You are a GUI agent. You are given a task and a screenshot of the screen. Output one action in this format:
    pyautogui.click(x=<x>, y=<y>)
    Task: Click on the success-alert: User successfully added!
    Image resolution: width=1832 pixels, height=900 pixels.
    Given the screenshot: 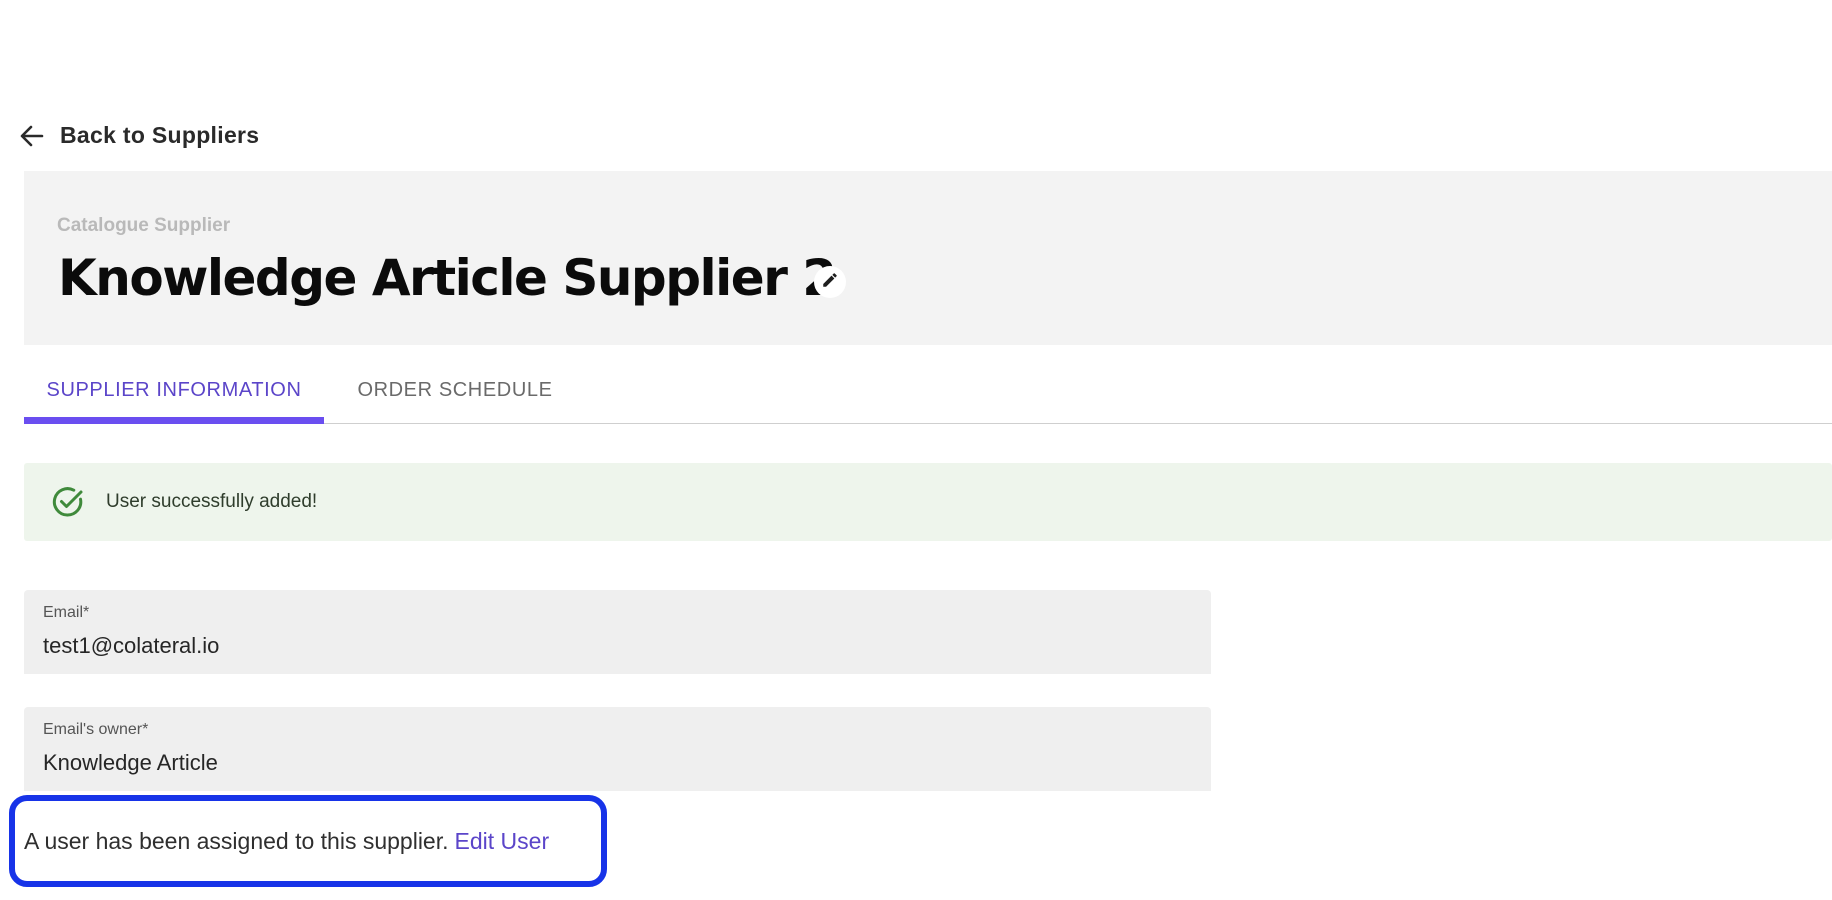 What is the action you would take?
    pyautogui.click(x=928, y=502)
    